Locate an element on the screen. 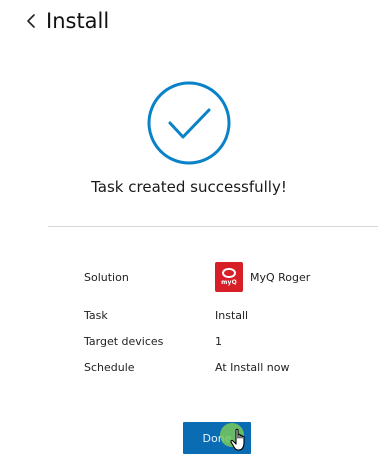 The width and height of the screenshot is (378, 454). hand-pointer-icon is located at coordinates (237, 439).